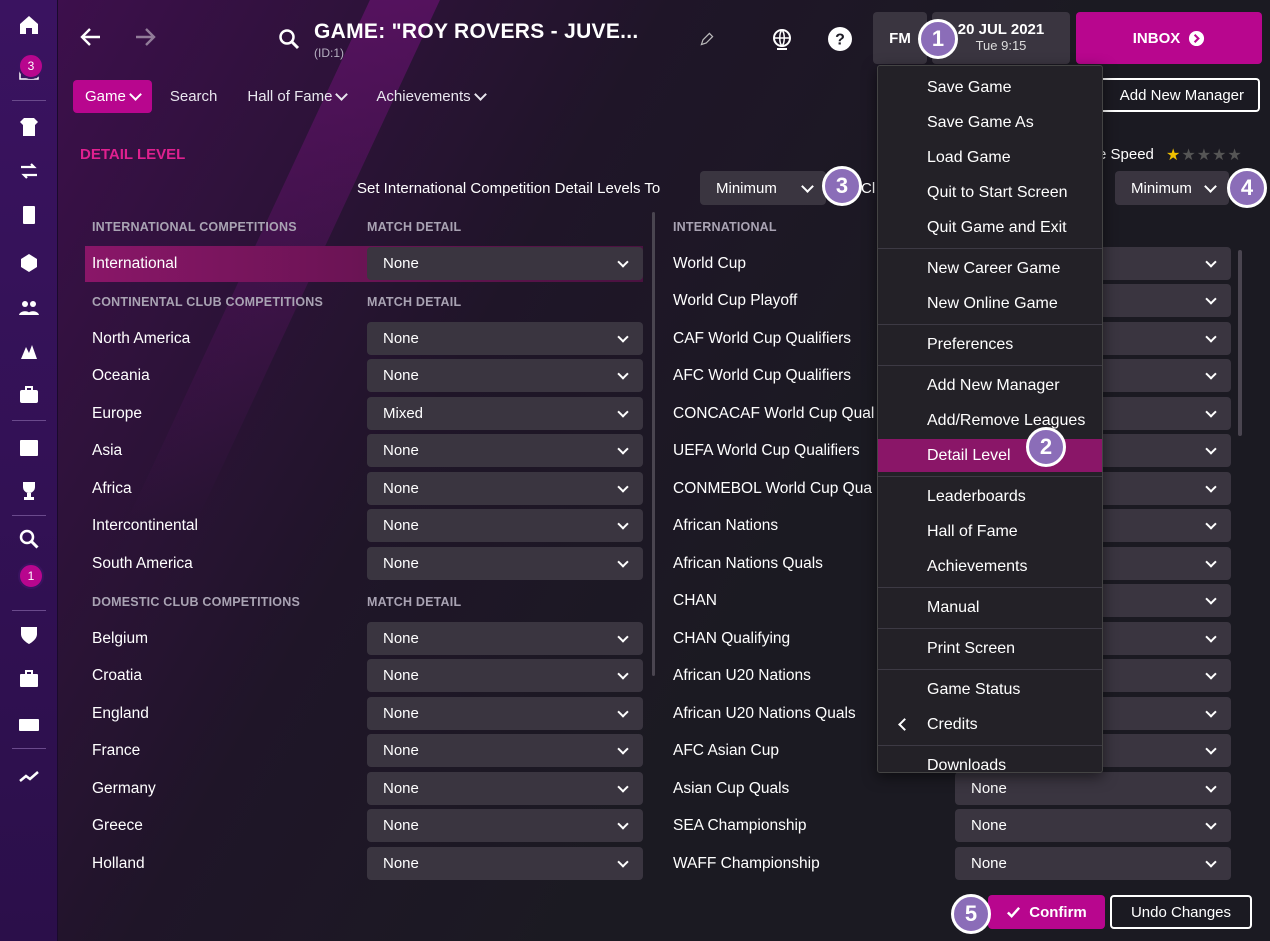  I want to click on menu-item-leaderboards: Leaderboards, so click(990, 496).